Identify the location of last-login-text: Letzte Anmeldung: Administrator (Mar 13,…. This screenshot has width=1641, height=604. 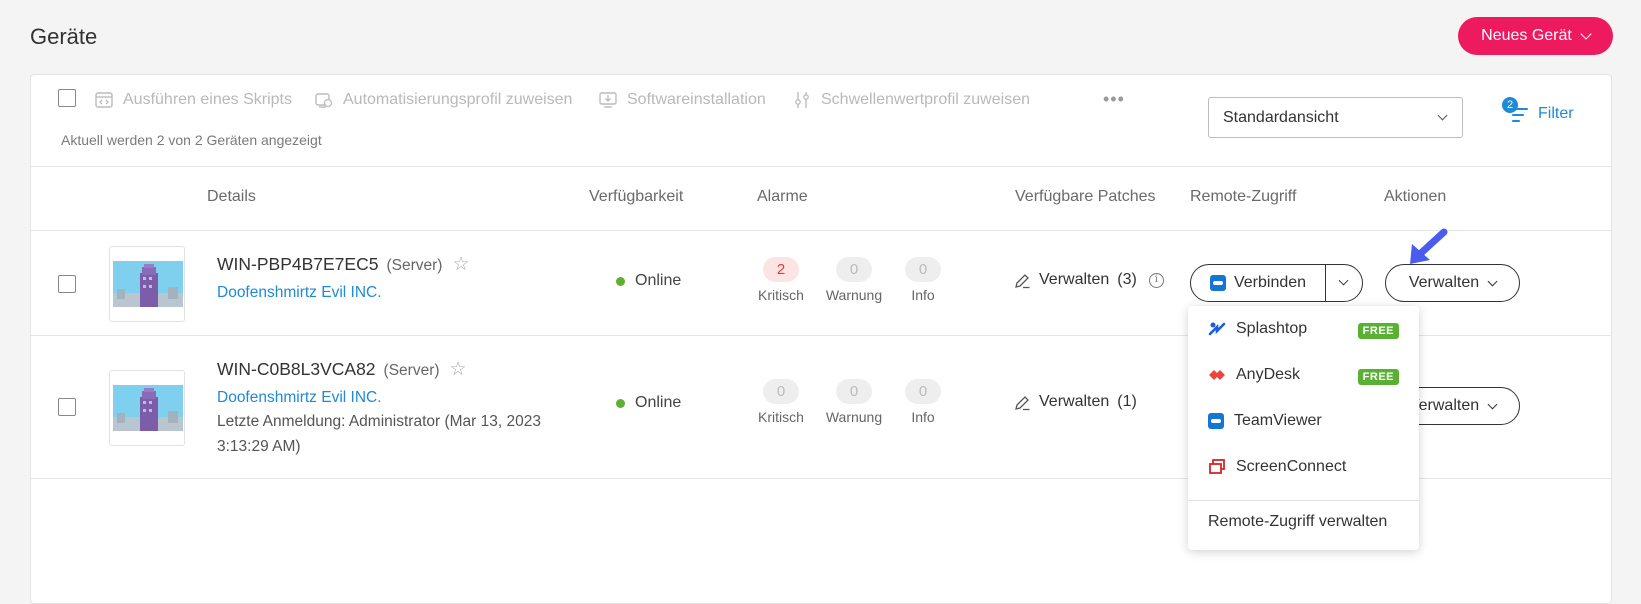
(397, 434).